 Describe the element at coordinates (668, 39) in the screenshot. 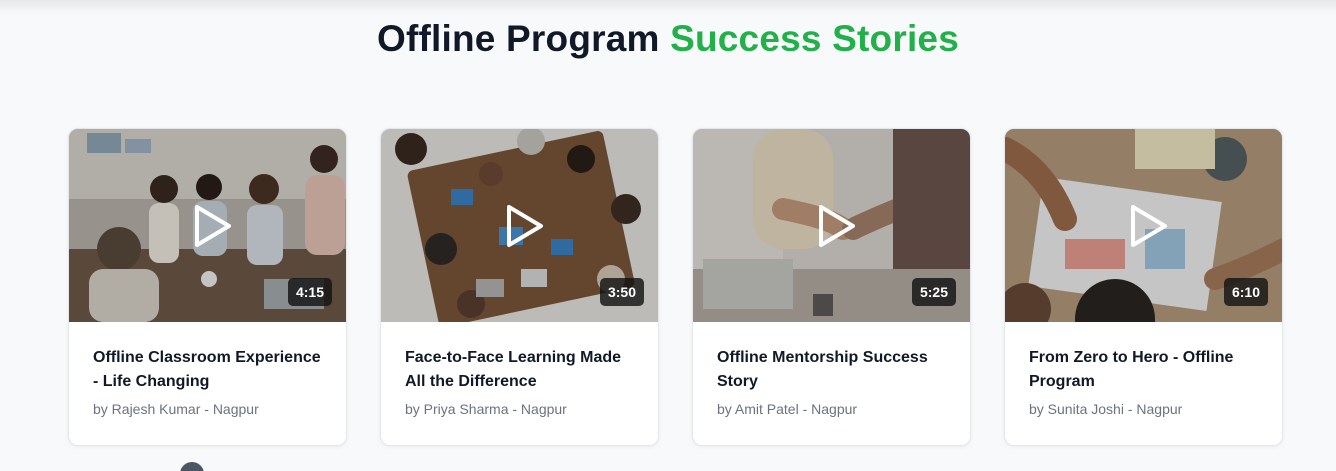

I see `section-title: Offline Program Success Stories` at that location.